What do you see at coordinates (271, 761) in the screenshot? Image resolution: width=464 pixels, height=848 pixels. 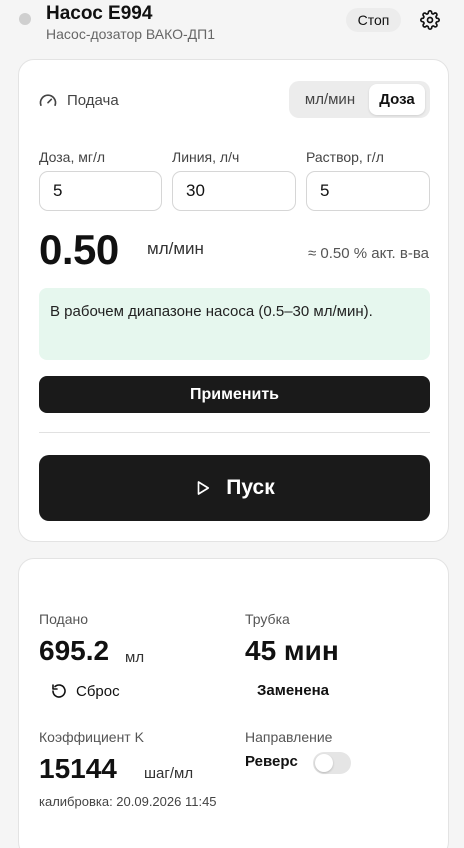 I see `reverse-label: Реверс` at bounding box center [271, 761].